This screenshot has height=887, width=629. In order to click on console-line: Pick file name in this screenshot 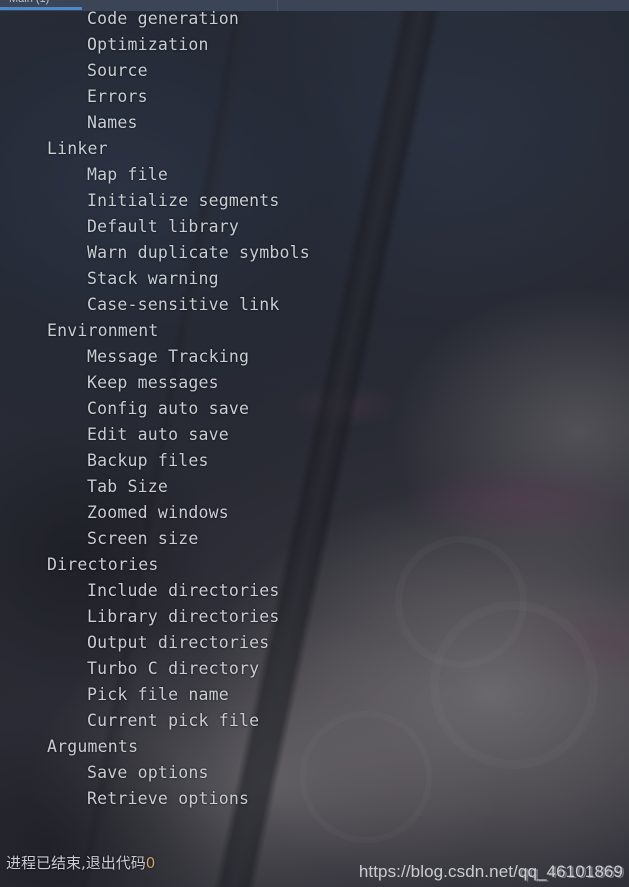, I will do `click(158, 694)`.